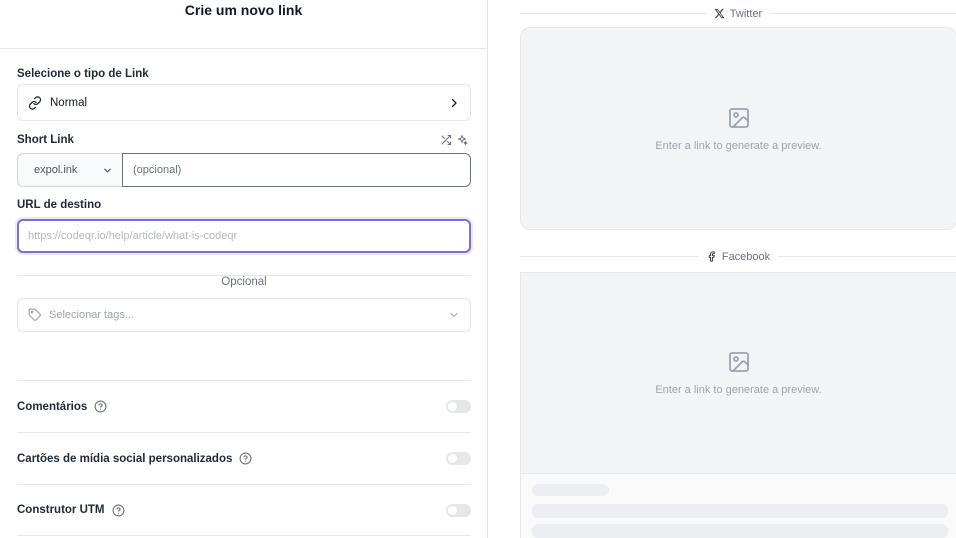 The height and width of the screenshot is (538, 956). I want to click on facebook-preview-meta, so click(738, 506).